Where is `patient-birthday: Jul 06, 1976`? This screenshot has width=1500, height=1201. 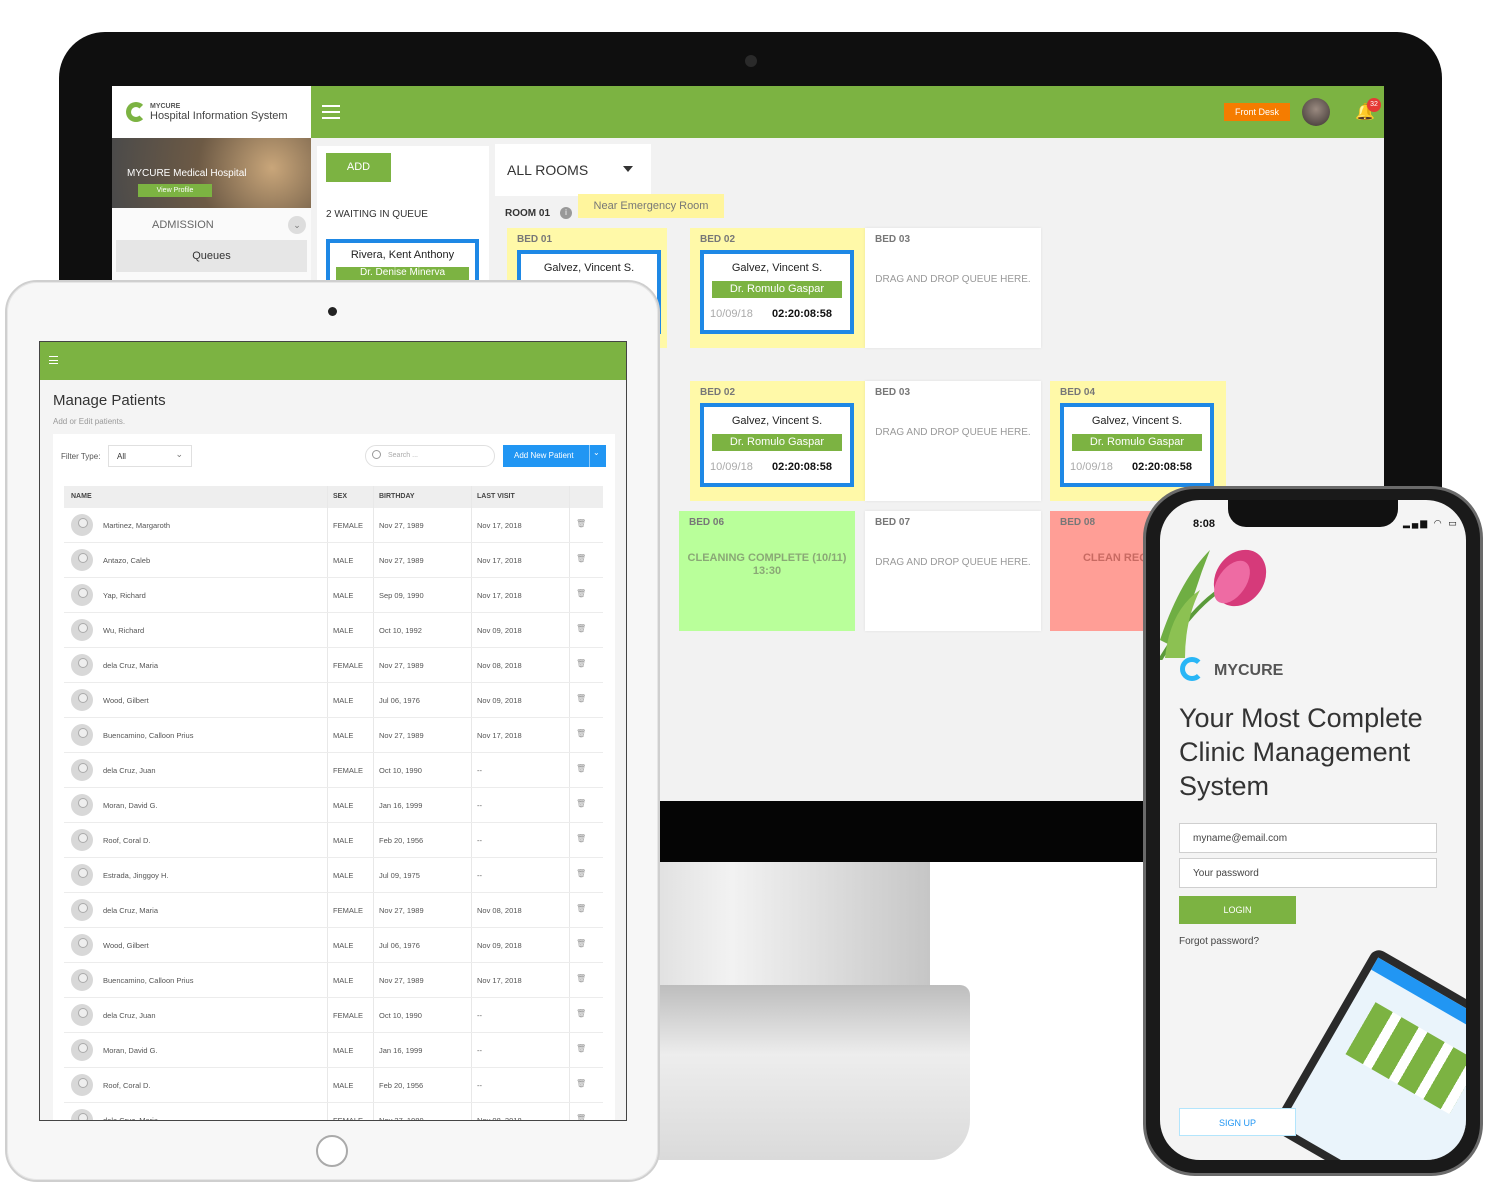
patient-birthday: Jul 06, 1976 is located at coordinates (399, 945).